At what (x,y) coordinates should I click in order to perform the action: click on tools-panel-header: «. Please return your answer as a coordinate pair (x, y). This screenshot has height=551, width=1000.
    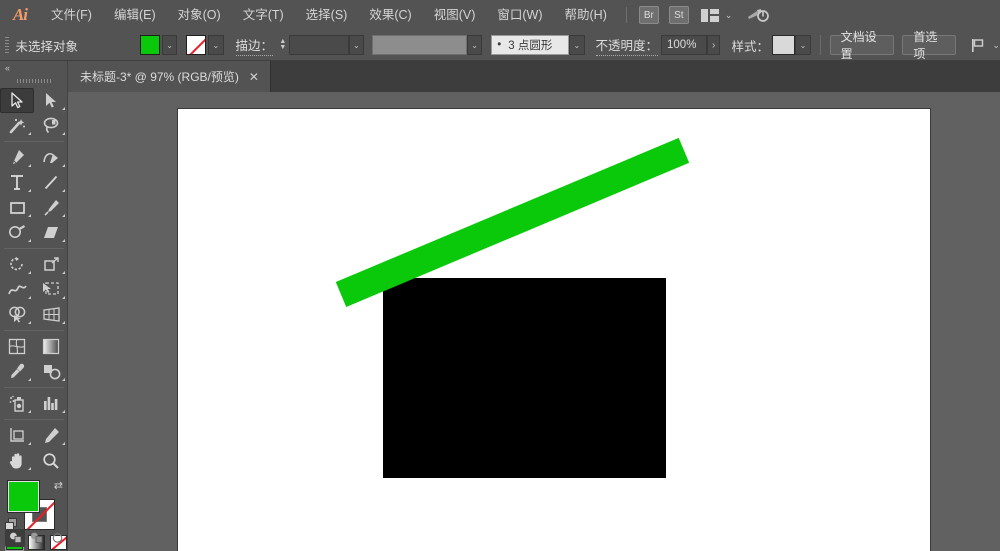
    Looking at the image, I should click on (33, 68).